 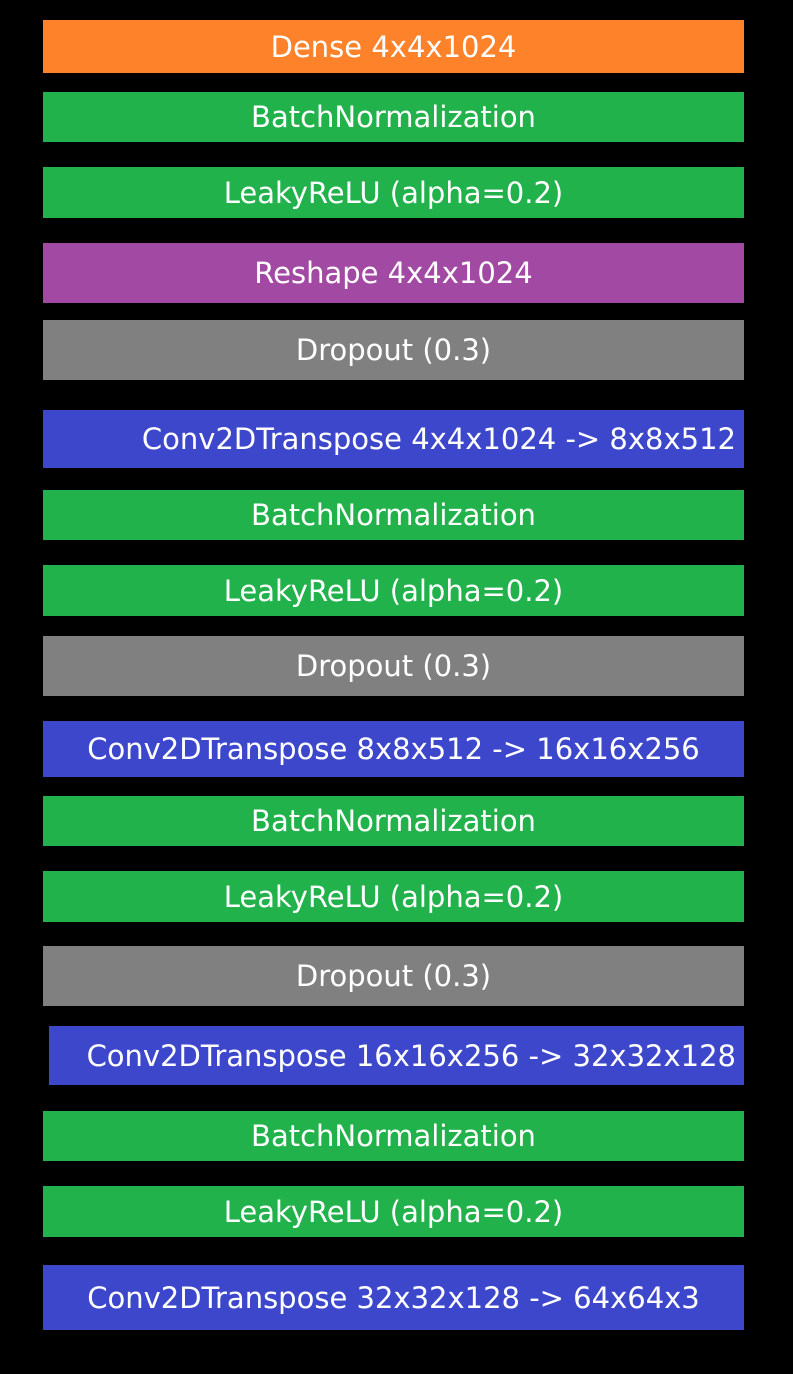 I want to click on layer-conv2dtranspose: Conv2DTranspose 32x32x128 -> 64x64x3, so click(x=393, y=1297).